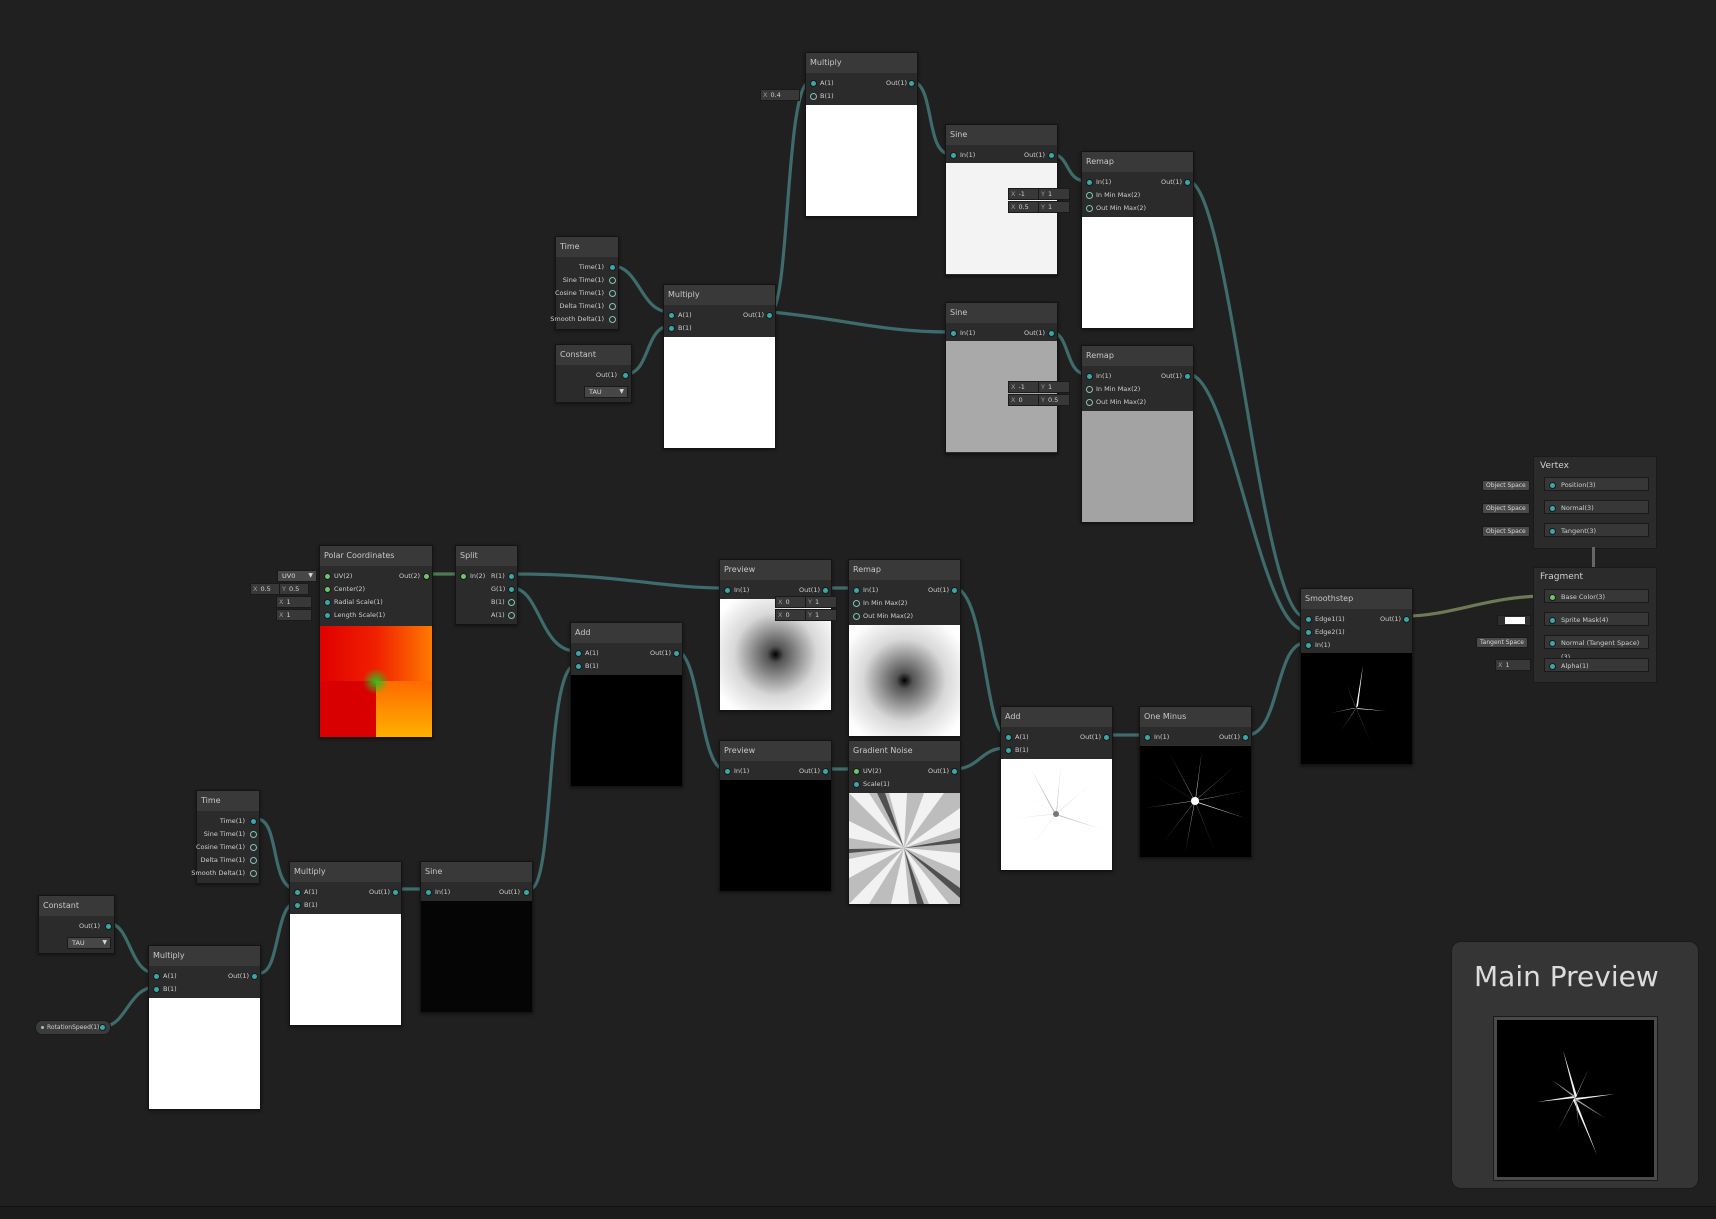  I want to click on input-port-in, so click(1308, 645).